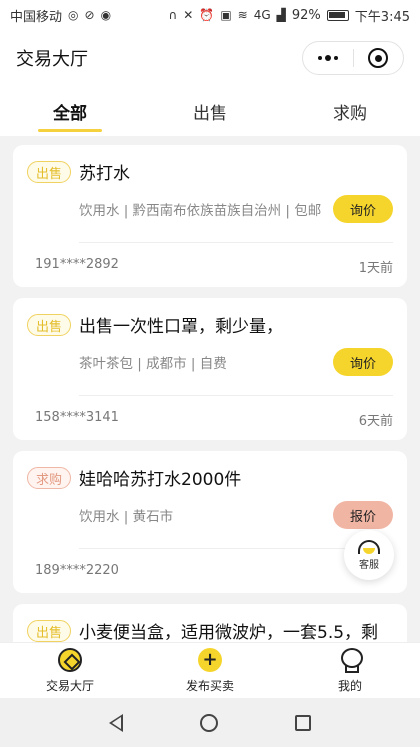 This screenshot has height=747, width=420. I want to click on status-bar: 中国移动 ◎ ⊘ ◉ ∩ ✕ ⏰ ▣ ≋ 4G ▟ 92% 下午3:45, so click(210, 15).